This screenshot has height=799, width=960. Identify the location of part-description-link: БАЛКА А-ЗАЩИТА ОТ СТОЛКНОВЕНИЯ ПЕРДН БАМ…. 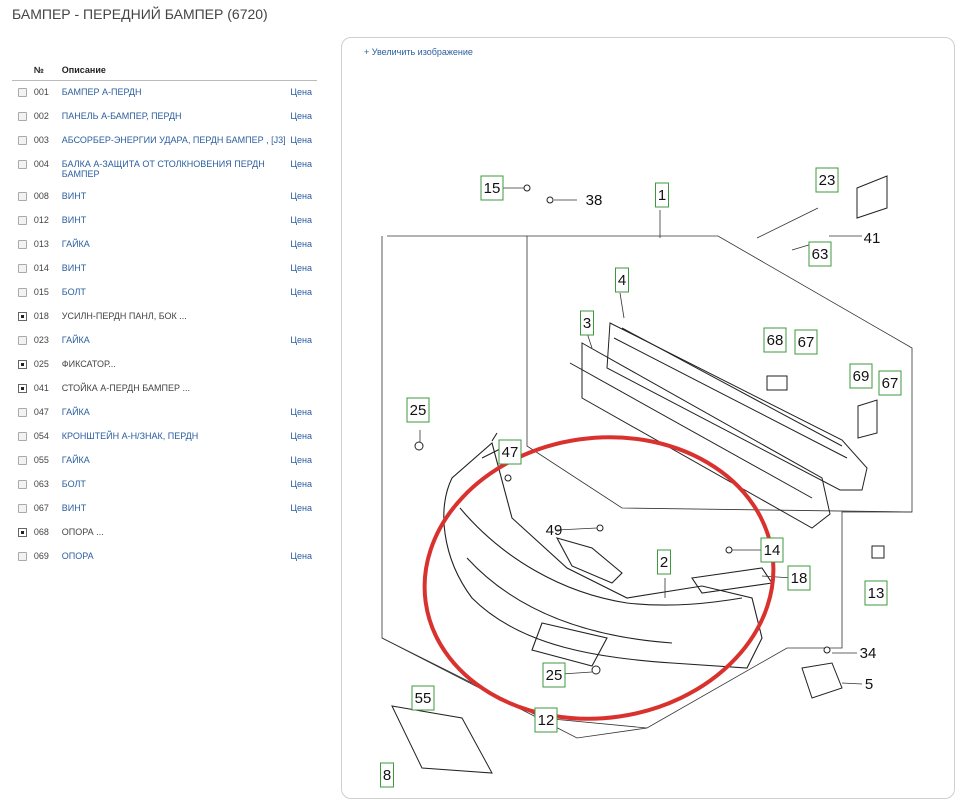
(163, 169).